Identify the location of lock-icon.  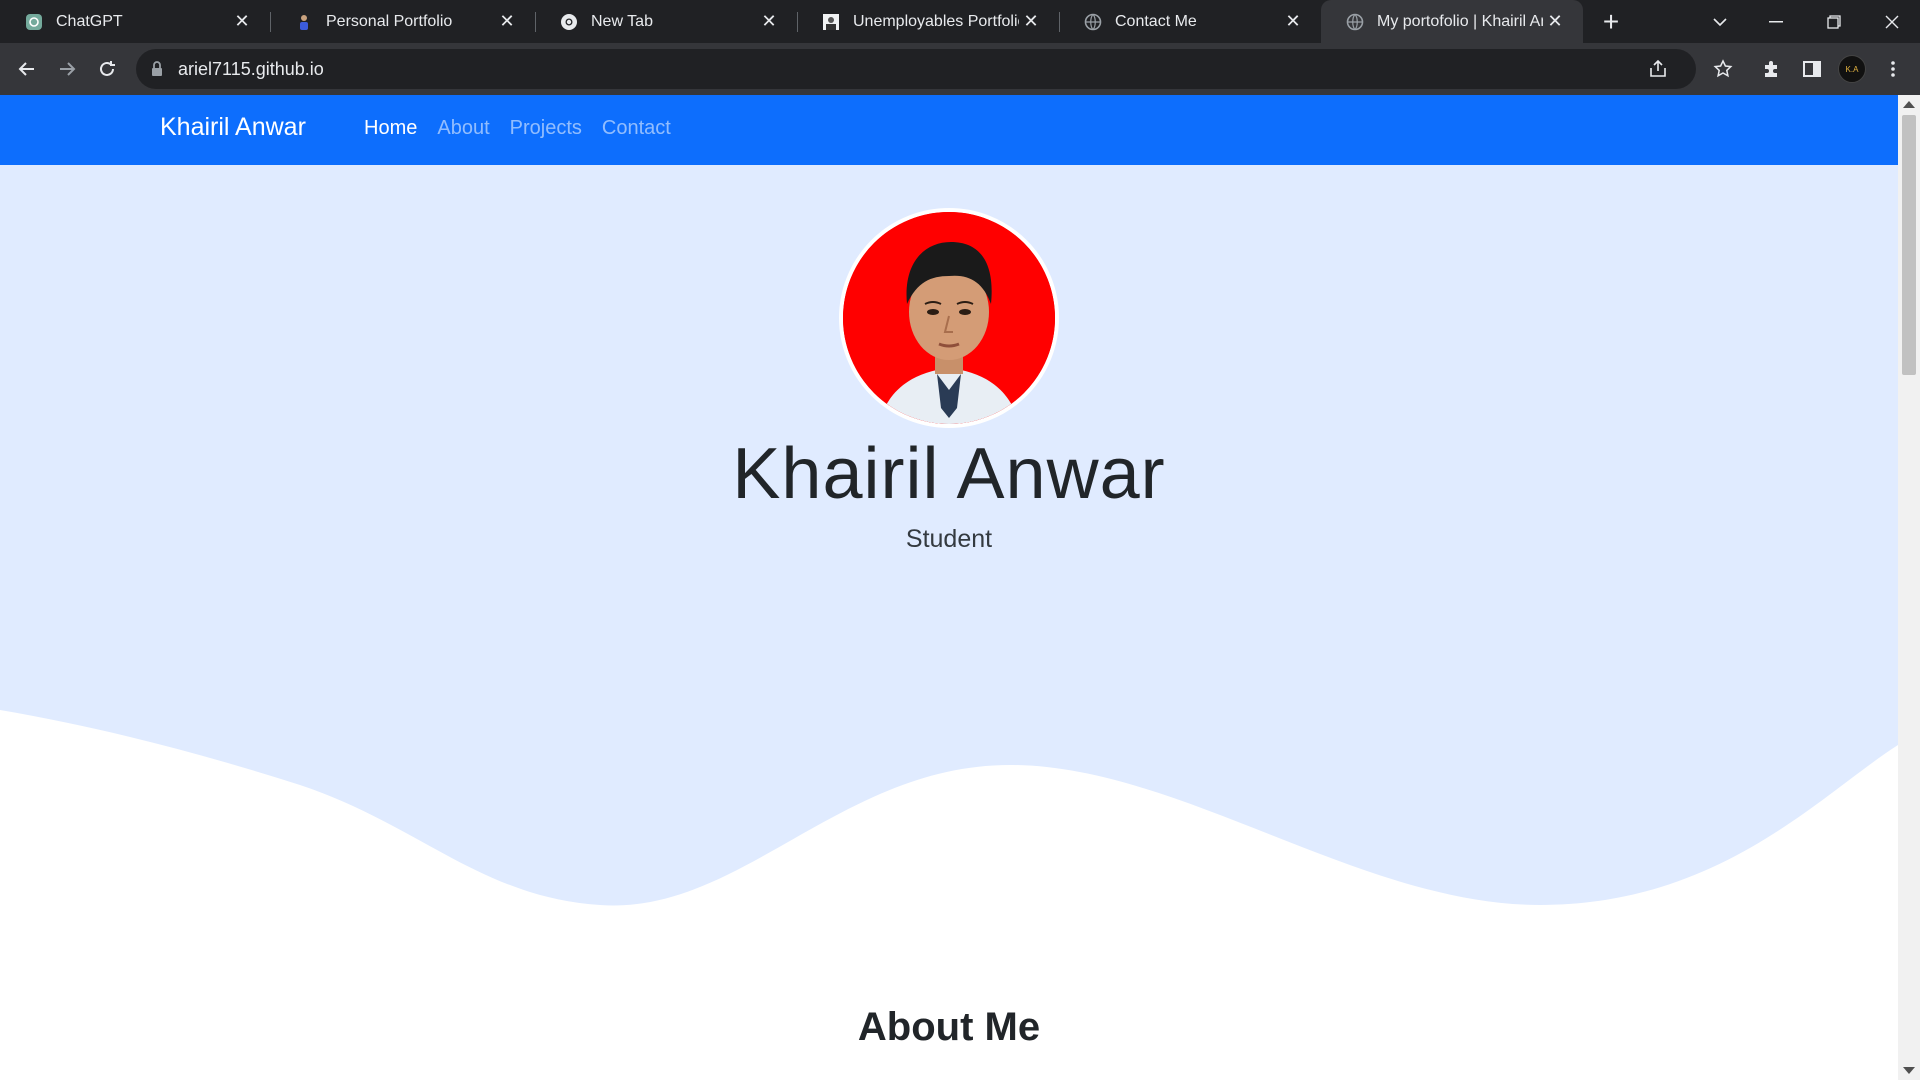
(159, 69).